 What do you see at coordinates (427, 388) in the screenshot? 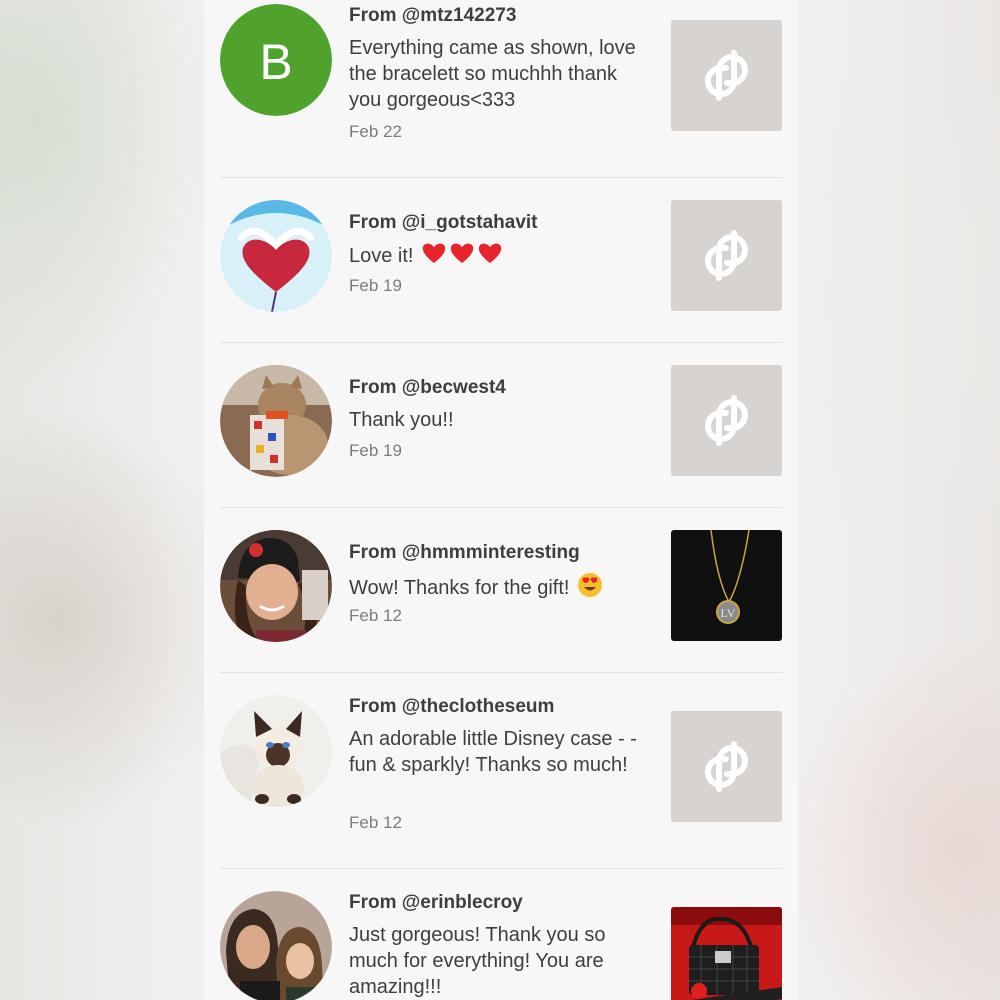
I see `review-author: From @becwest4` at bounding box center [427, 388].